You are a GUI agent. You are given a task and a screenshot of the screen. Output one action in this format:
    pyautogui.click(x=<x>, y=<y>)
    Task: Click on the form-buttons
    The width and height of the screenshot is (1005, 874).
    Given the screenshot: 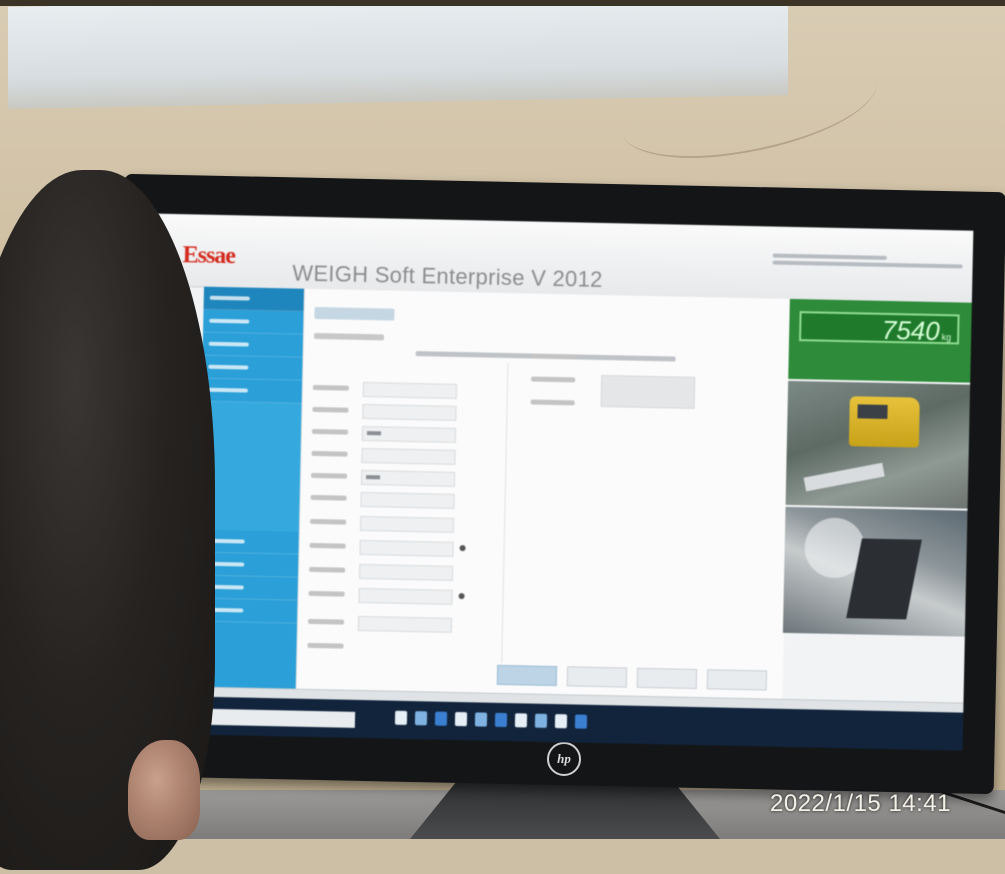 What is the action you would take?
    pyautogui.click(x=632, y=677)
    